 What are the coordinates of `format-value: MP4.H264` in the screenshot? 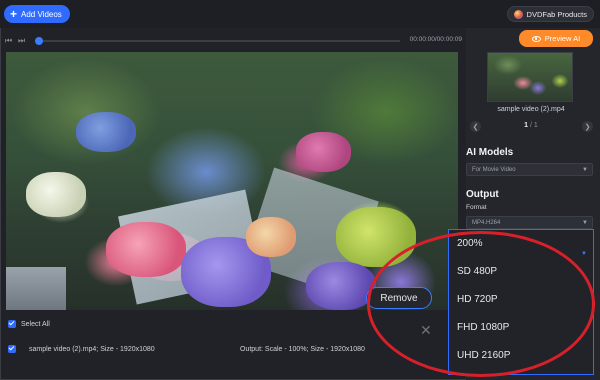 It's located at (486, 222).